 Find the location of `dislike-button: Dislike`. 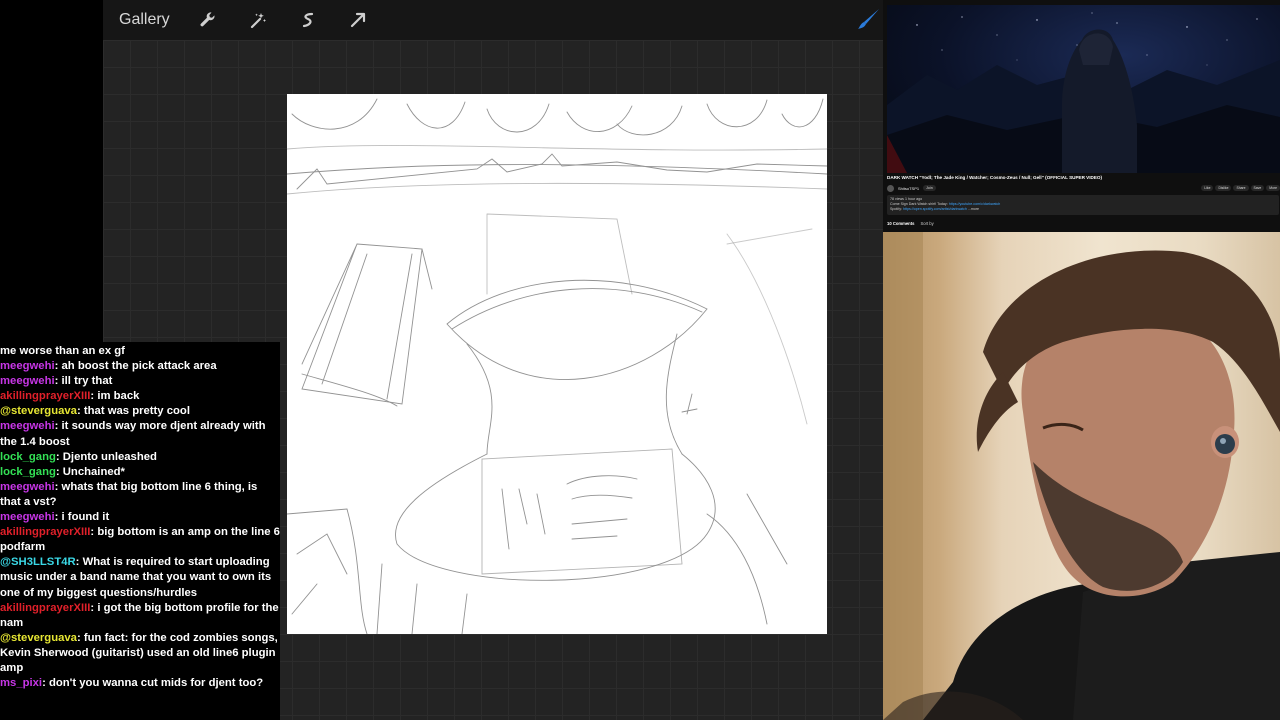

dislike-button: Dislike is located at coordinates (1223, 188).